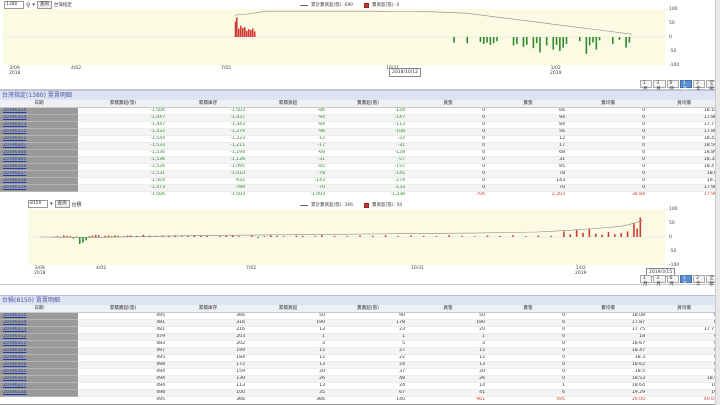 Image resolution: width=720 pixels, height=405 pixels. I want to click on chart2-plot, so click(346, 237).